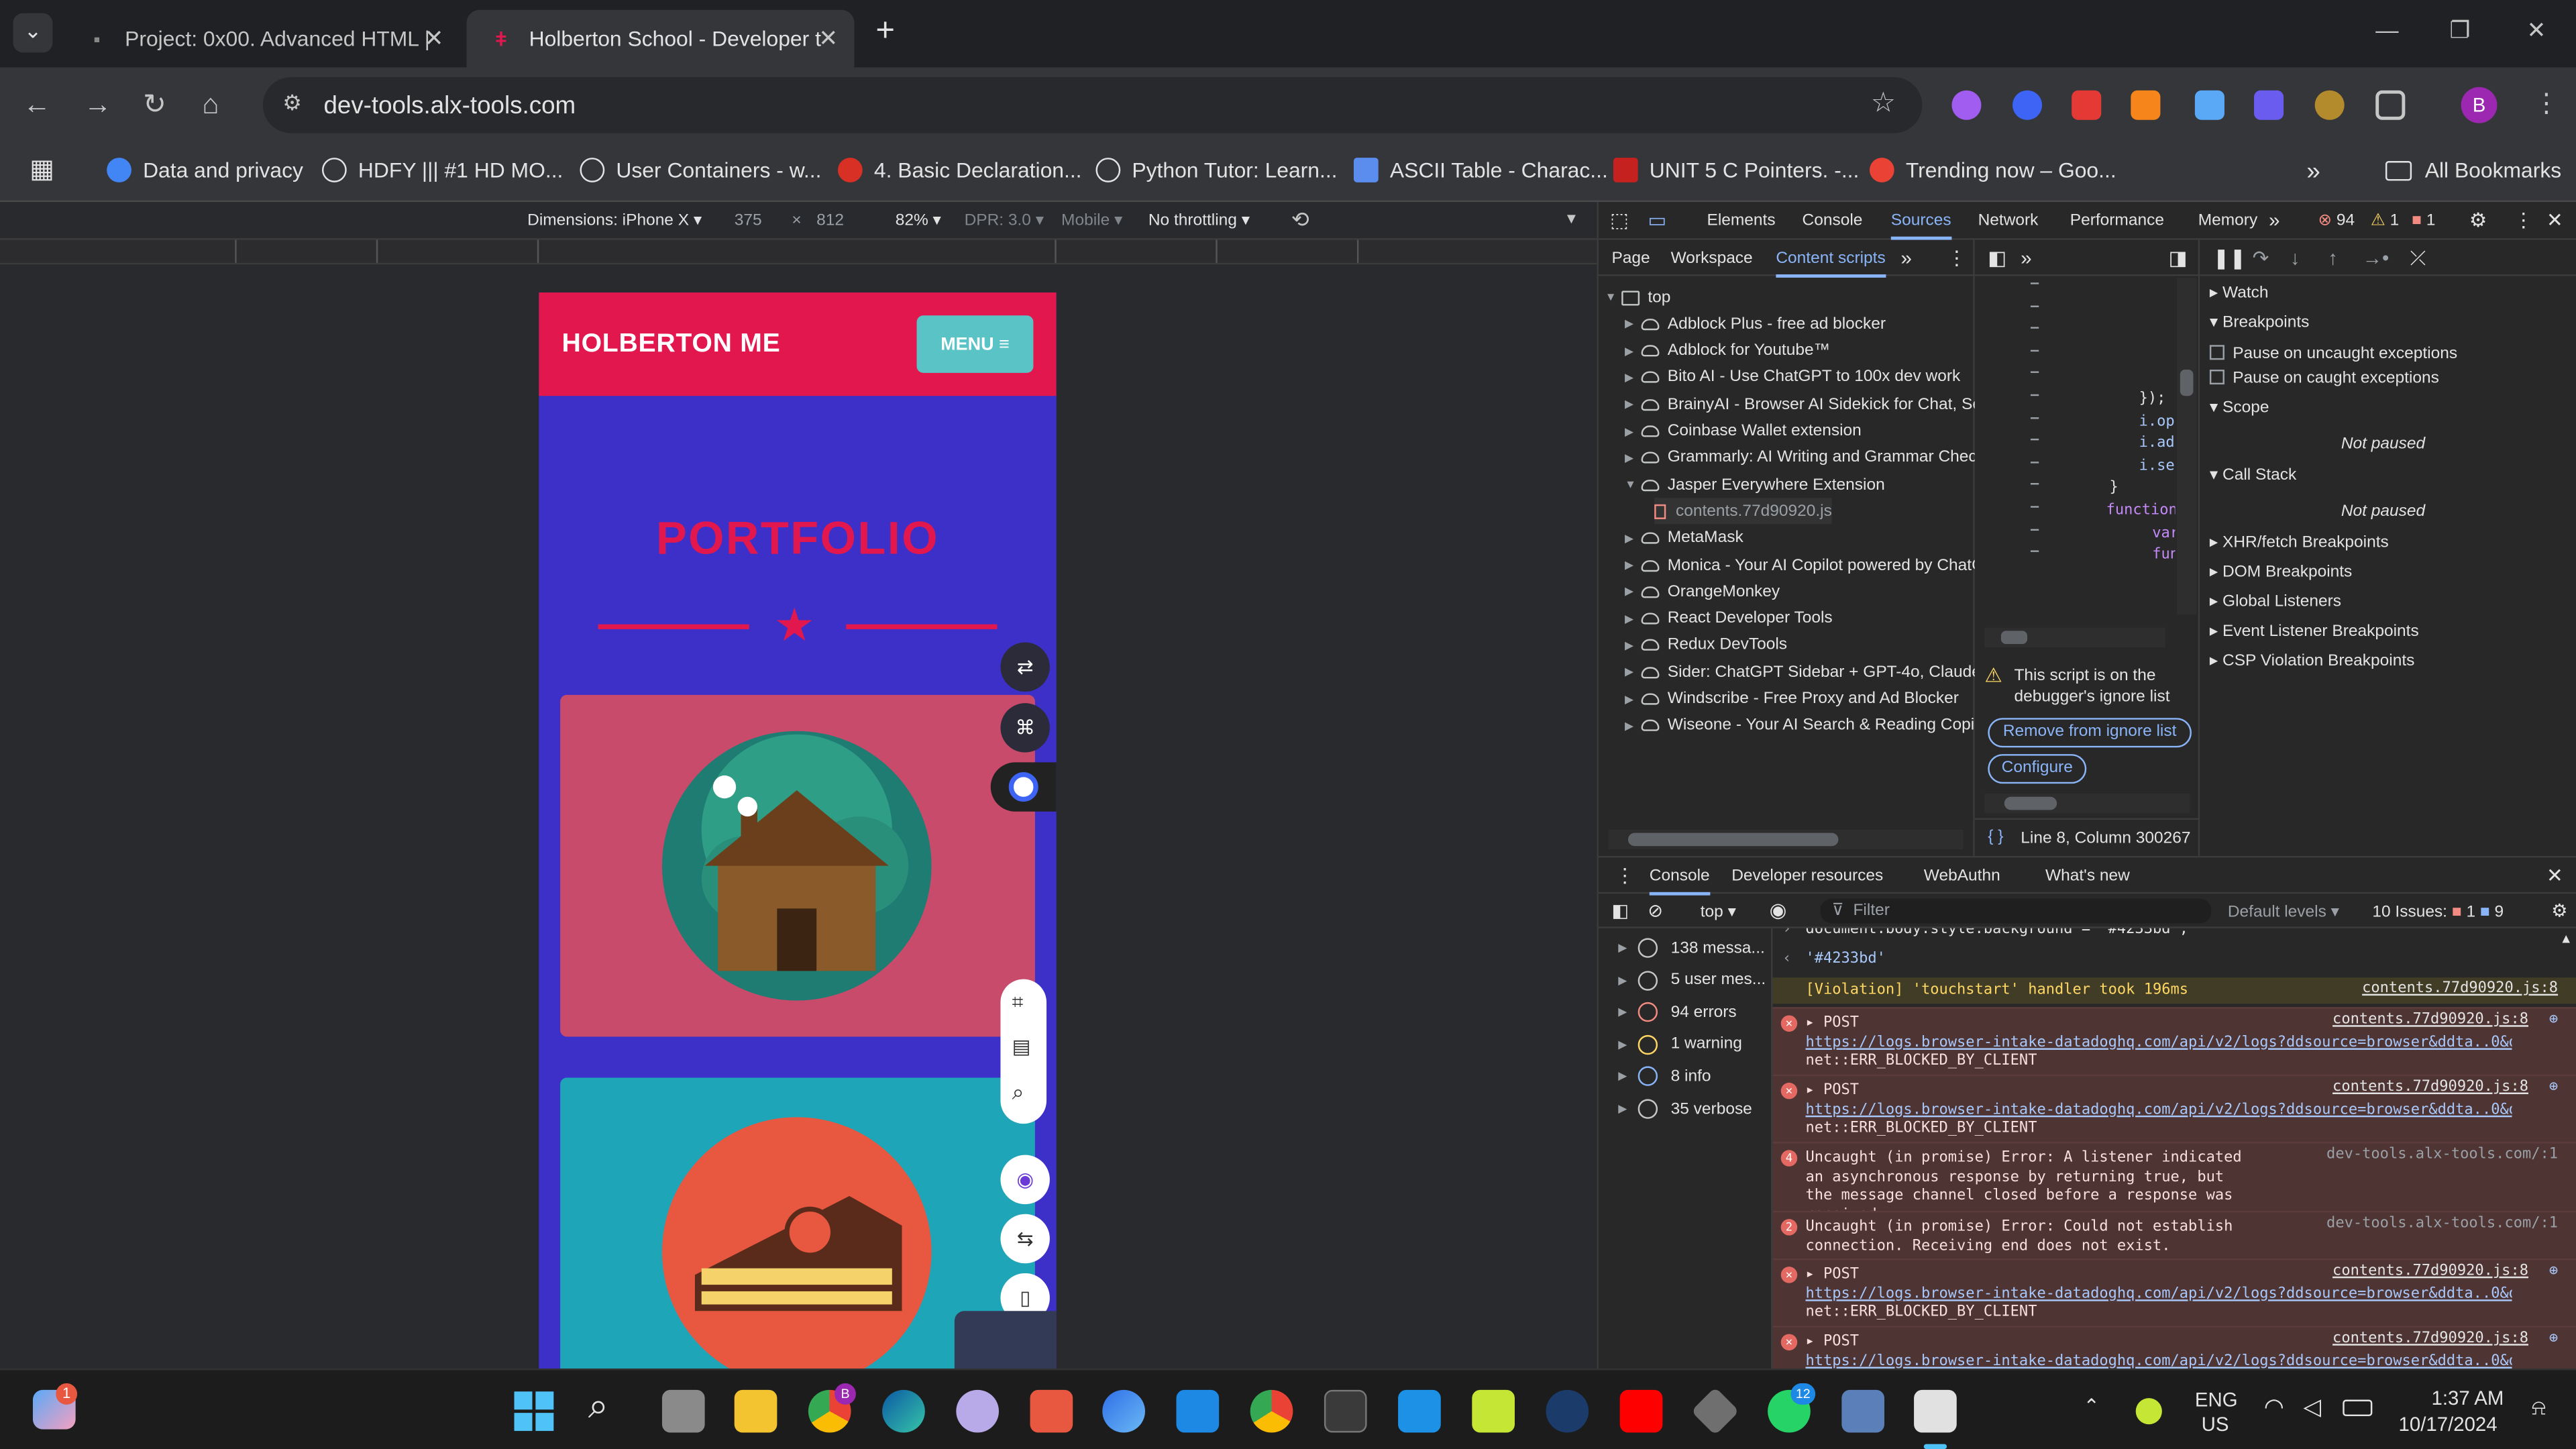  Describe the element at coordinates (2333, 354) in the screenshot. I see `pause-uncaught-checkbox: Pause on uncaught exceptions` at that location.